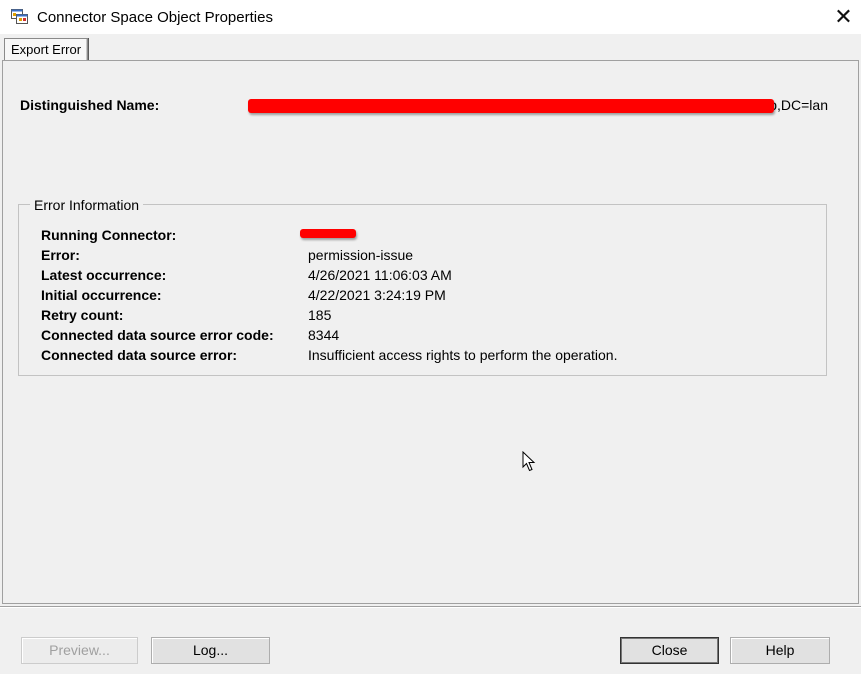 The image size is (861, 674). Describe the element at coordinates (780, 650) in the screenshot. I see `help-button: Help` at that location.